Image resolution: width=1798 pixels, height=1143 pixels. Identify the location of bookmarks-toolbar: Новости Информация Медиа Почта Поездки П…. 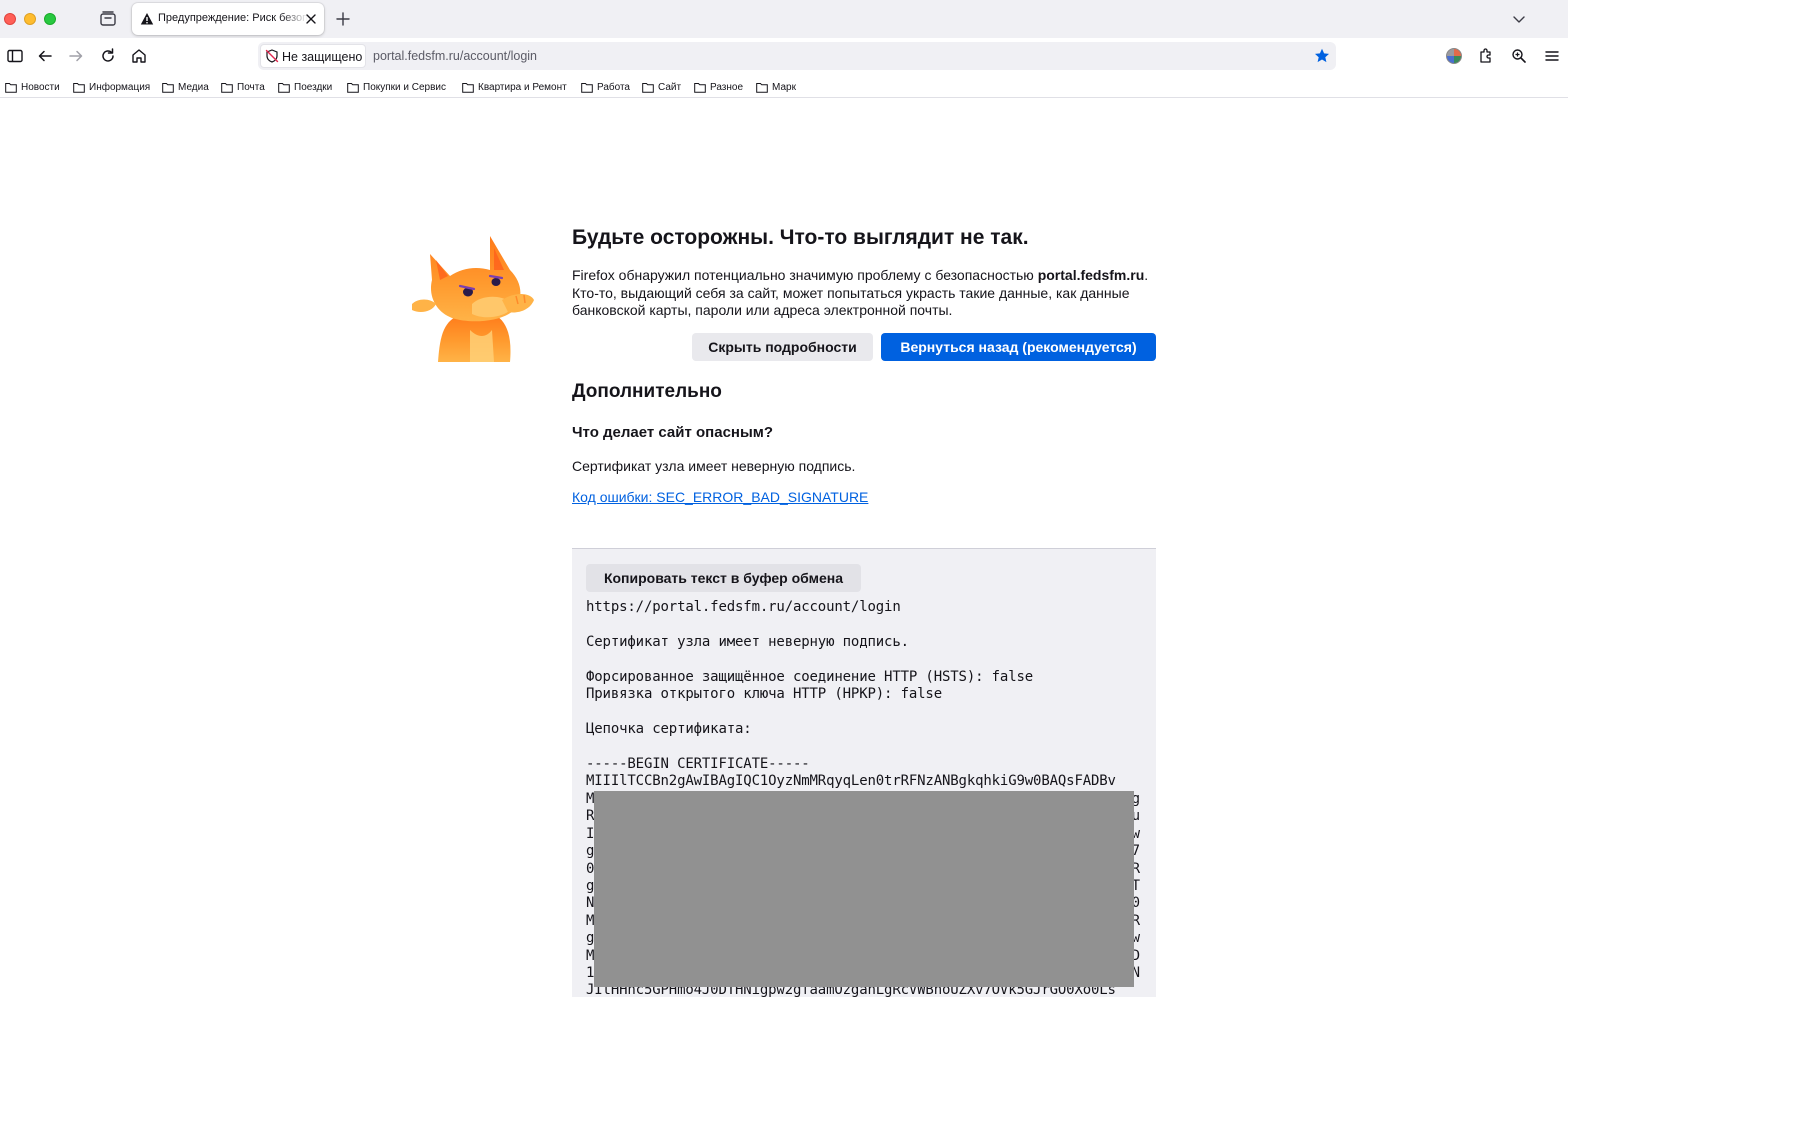
(784, 86).